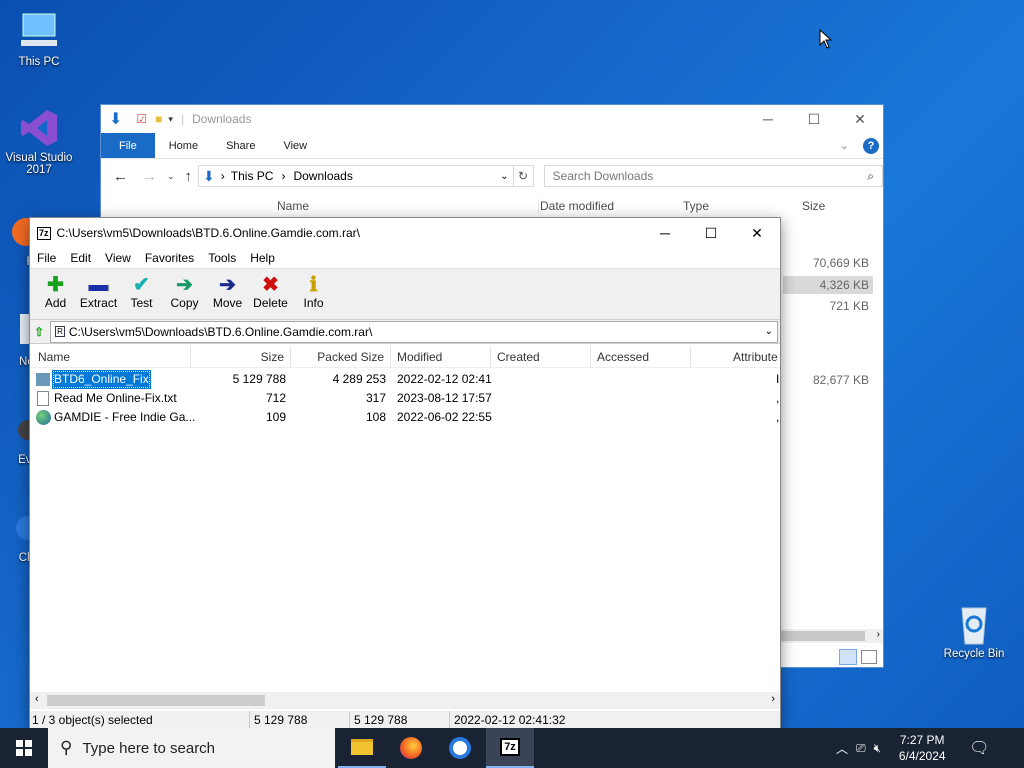 The image size is (1024, 768). I want to click on menu-favorites: Favorites, so click(169, 258).